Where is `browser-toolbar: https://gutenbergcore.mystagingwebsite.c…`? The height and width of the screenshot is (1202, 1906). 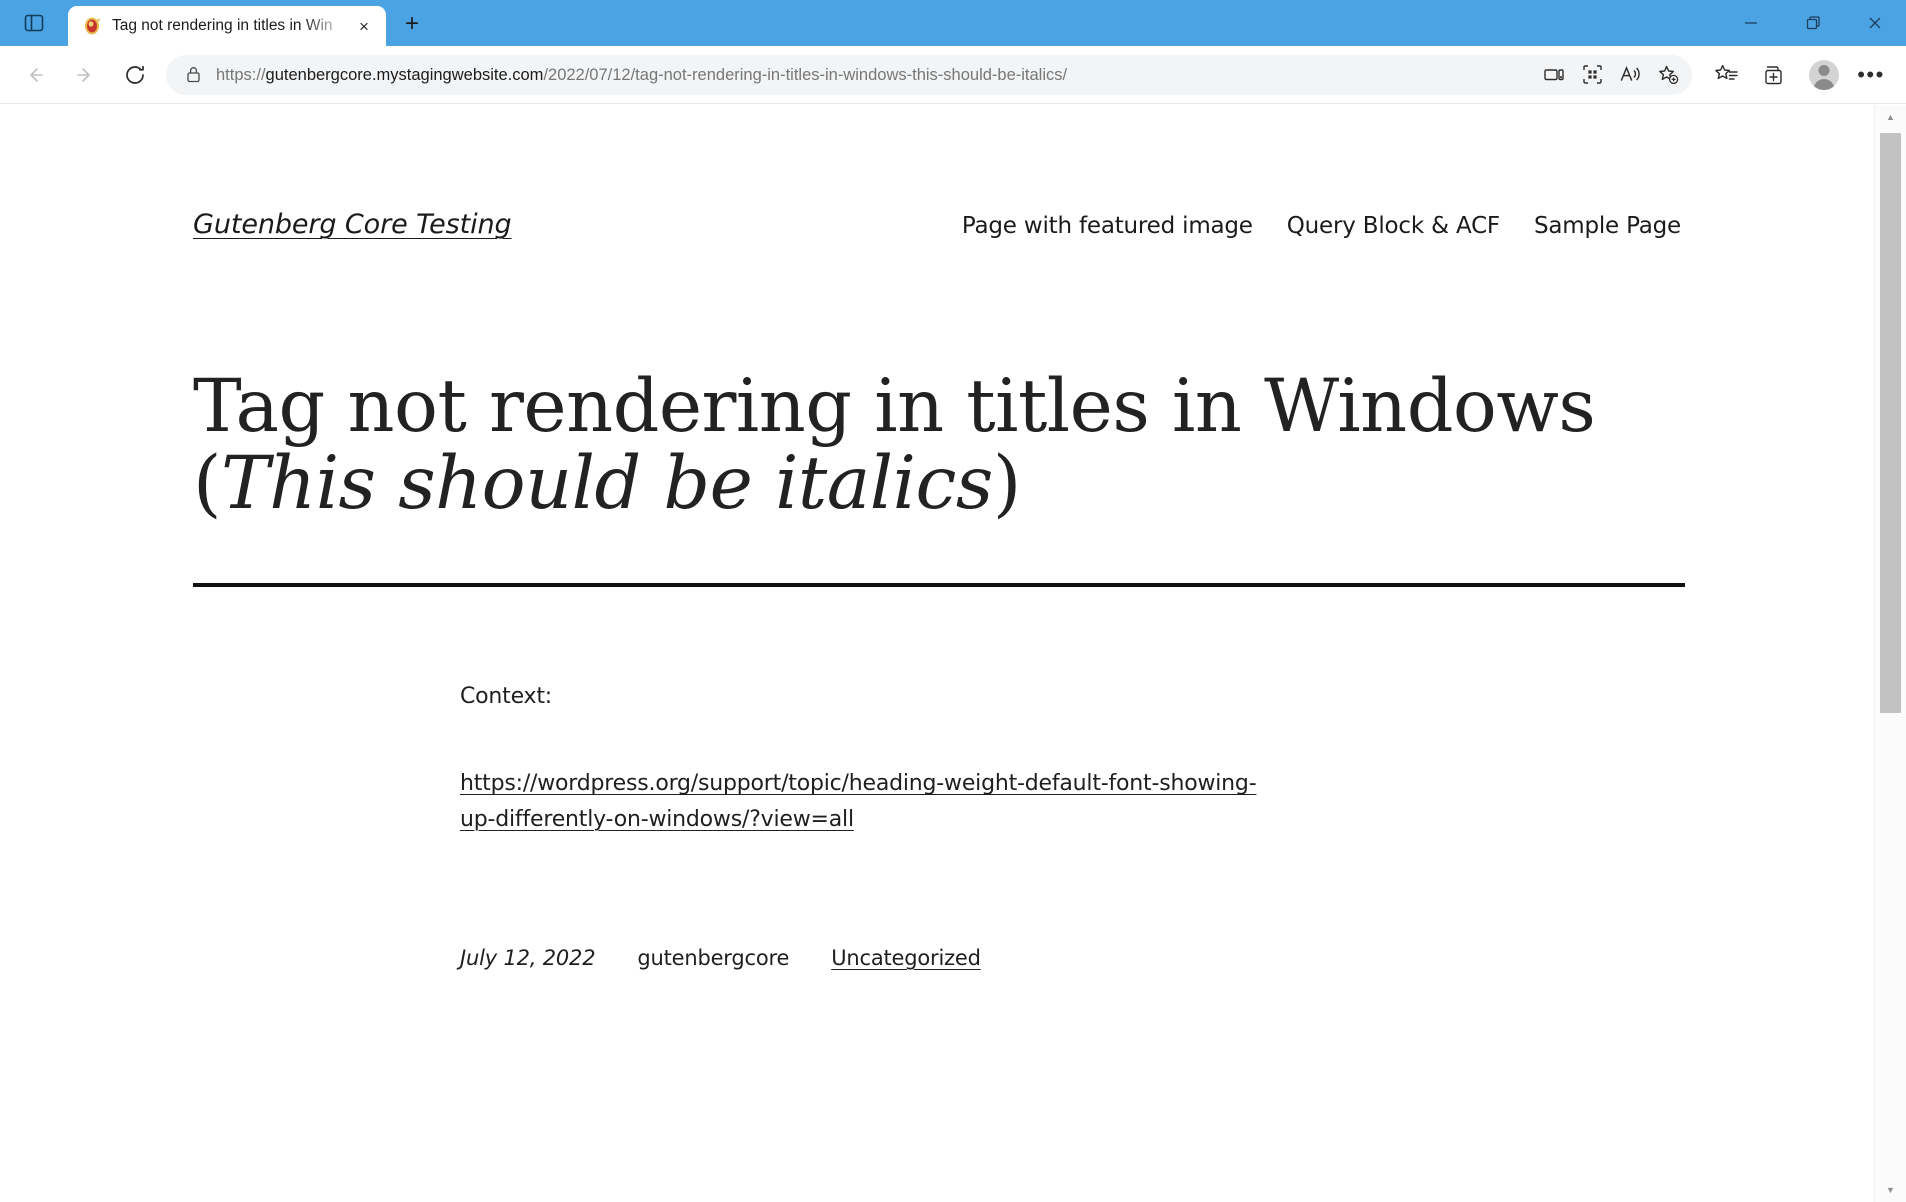 browser-toolbar: https://gutenbergcore.mystagingwebsite.c… is located at coordinates (953, 75).